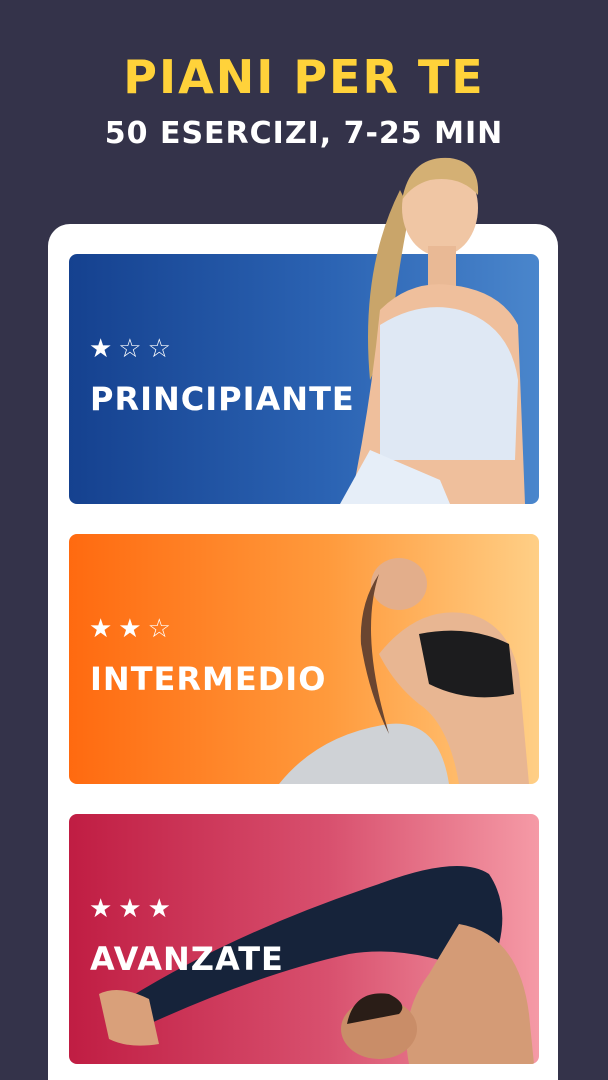 This screenshot has width=608, height=1080. I want to click on difficulty-stars-icon: ★★☆, so click(133, 629).